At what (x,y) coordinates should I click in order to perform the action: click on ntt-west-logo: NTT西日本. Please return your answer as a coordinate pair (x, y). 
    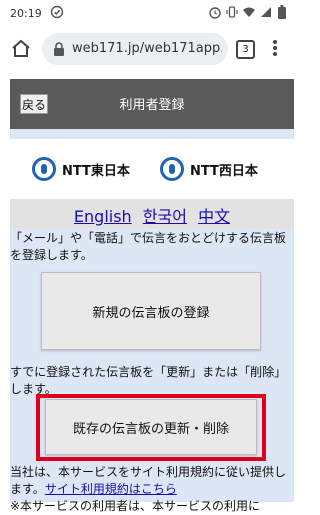
    Looking at the image, I should click on (210, 170).